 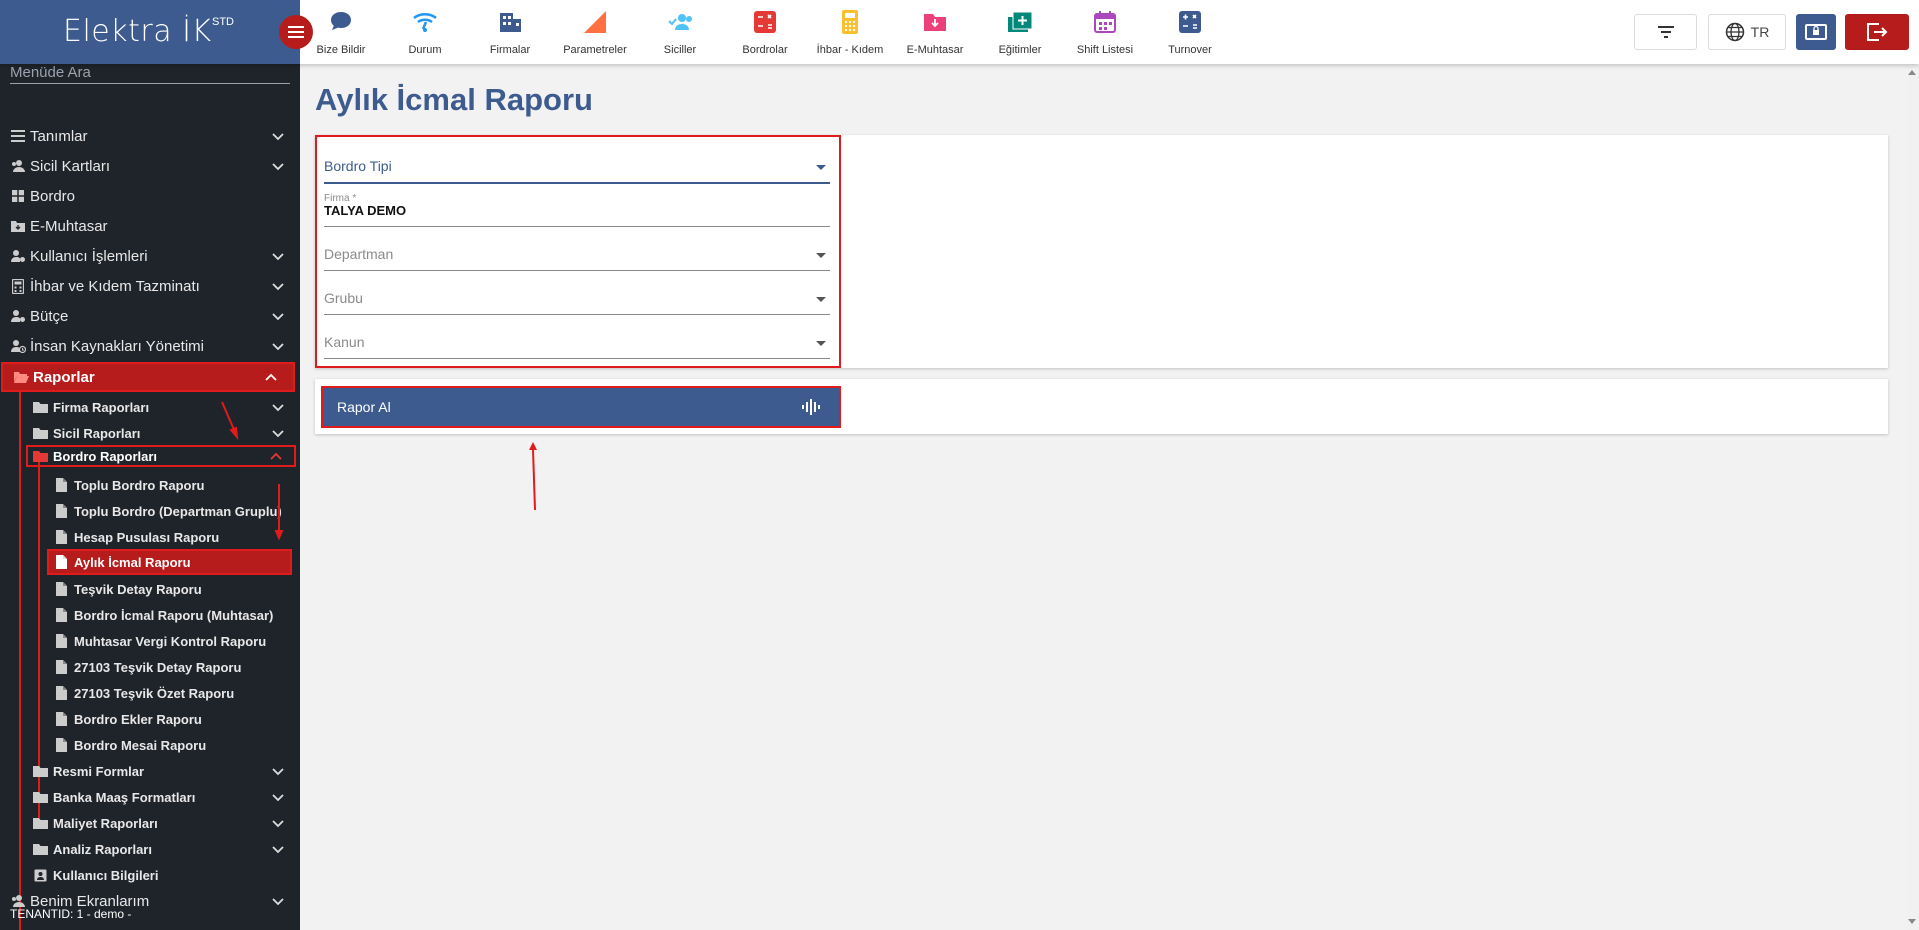 I want to click on sidebar-report-item: Muhtasar Vergi Kontrol Raporu, so click(x=150, y=641).